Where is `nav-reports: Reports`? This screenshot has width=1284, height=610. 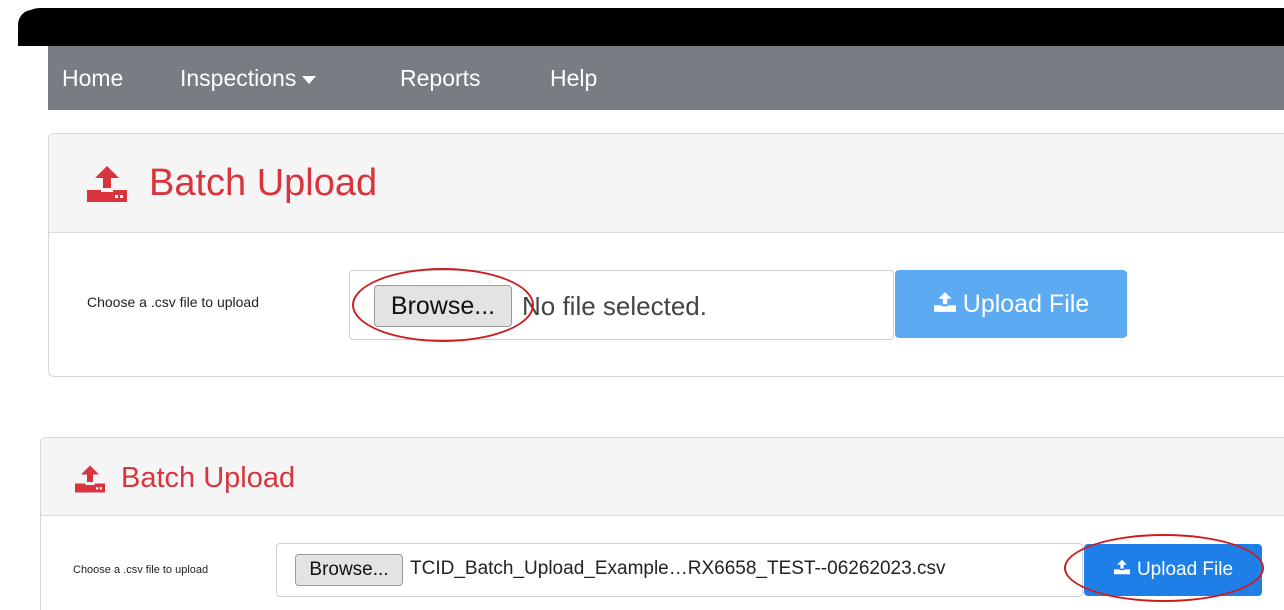
nav-reports: Reports is located at coordinates (440, 78).